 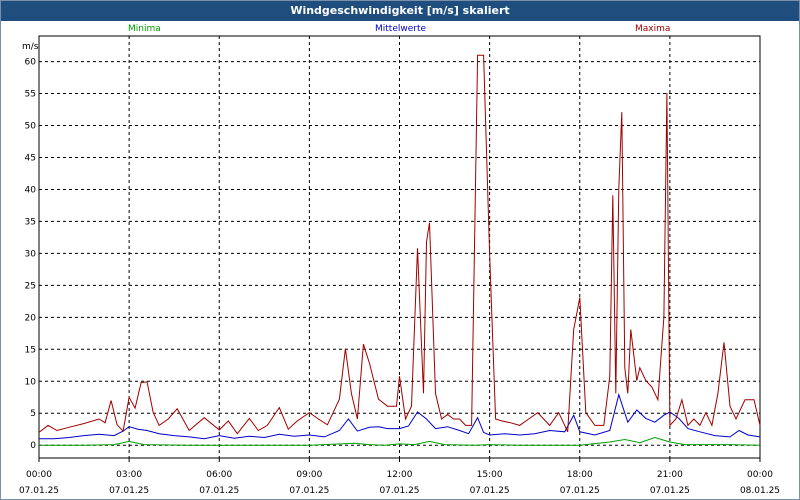 What do you see at coordinates (580, 475) in the screenshot?
I see `x-tick-time: 18:00` at bounding box center [580, 475].